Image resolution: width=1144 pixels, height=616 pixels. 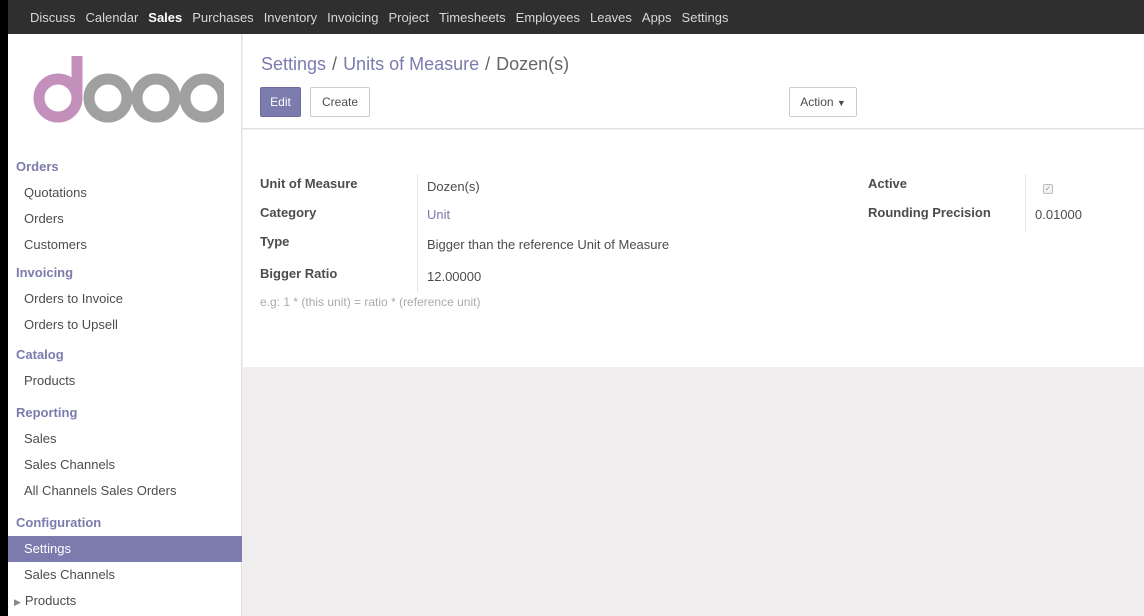 What do you see at coordinates (1048, 189) in the screenshot?
I see `active-checkbox: ✓` at bounding box center [1048, 189].